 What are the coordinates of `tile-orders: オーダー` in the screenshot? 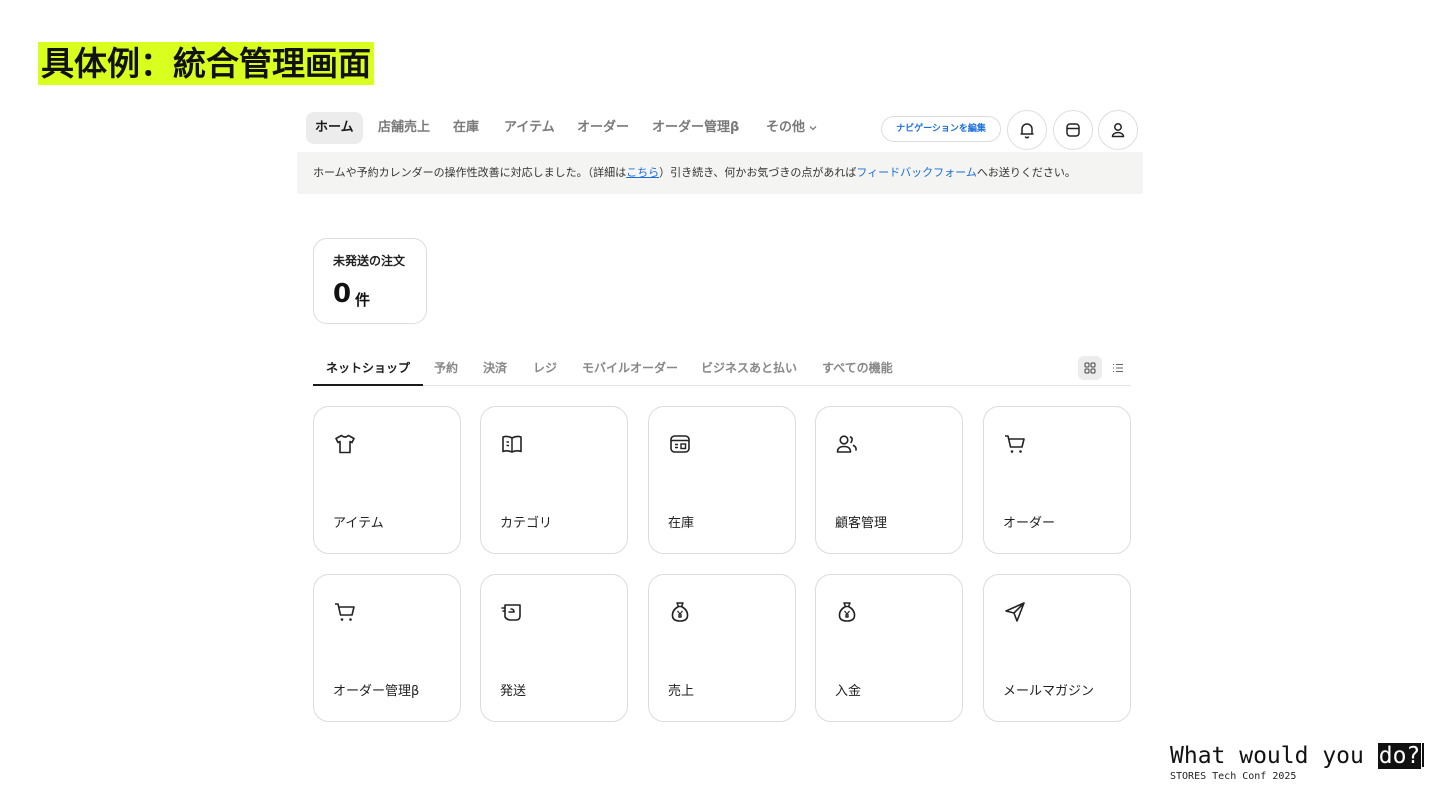 It's located at (1057, 480).